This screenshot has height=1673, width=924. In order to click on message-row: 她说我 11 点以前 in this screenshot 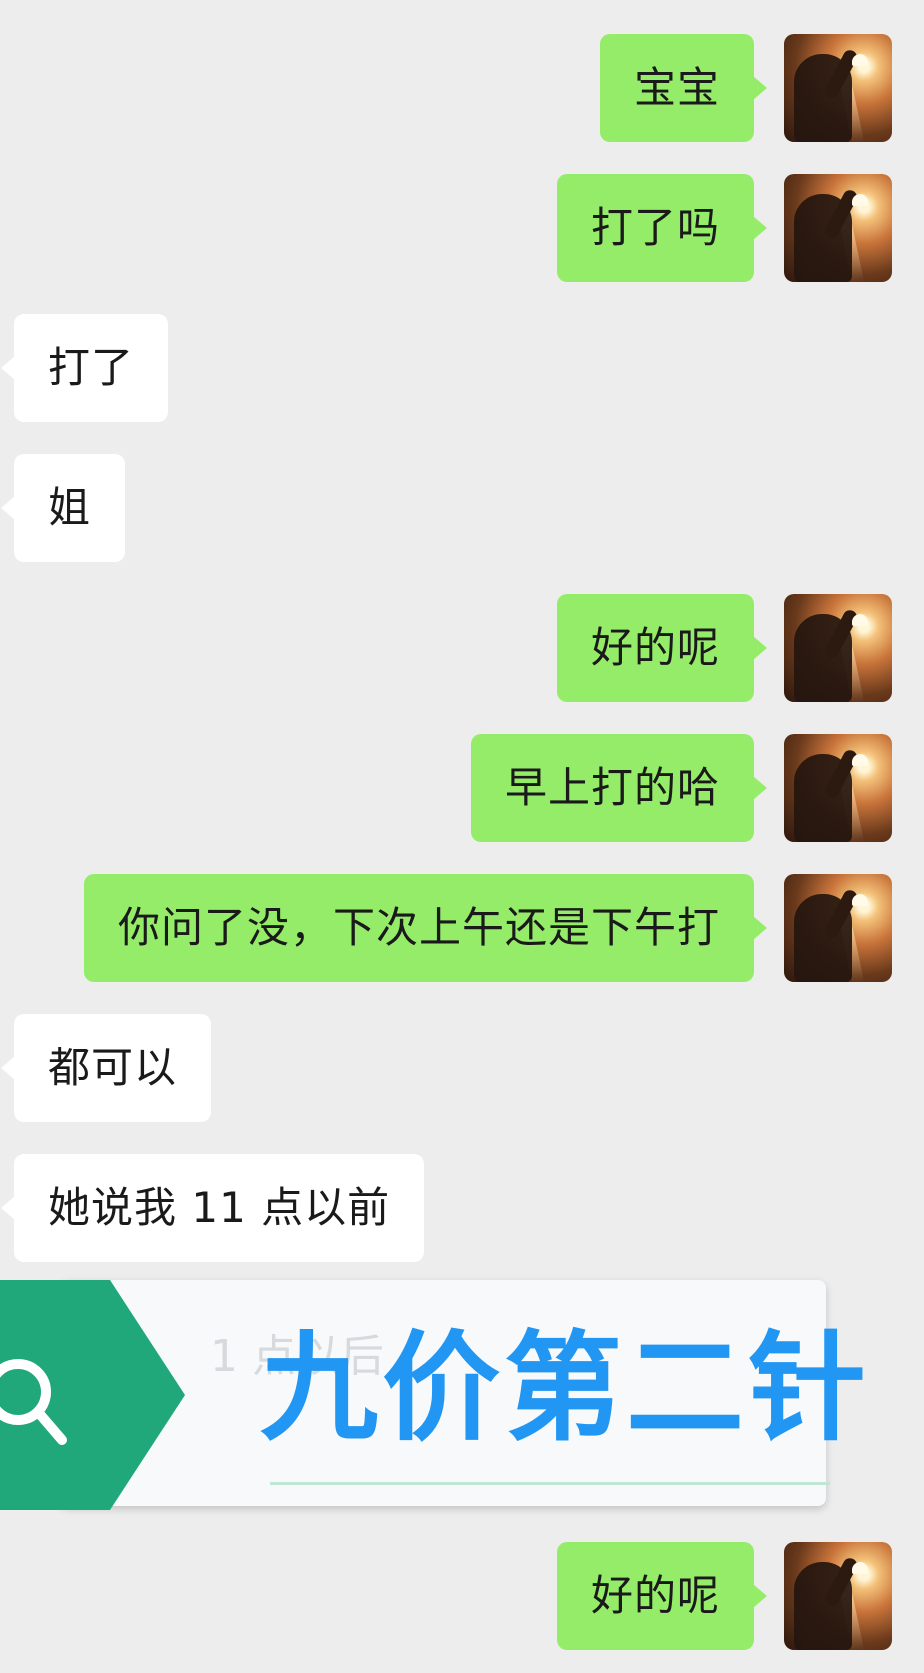, I will do `click(462, 1208)`.